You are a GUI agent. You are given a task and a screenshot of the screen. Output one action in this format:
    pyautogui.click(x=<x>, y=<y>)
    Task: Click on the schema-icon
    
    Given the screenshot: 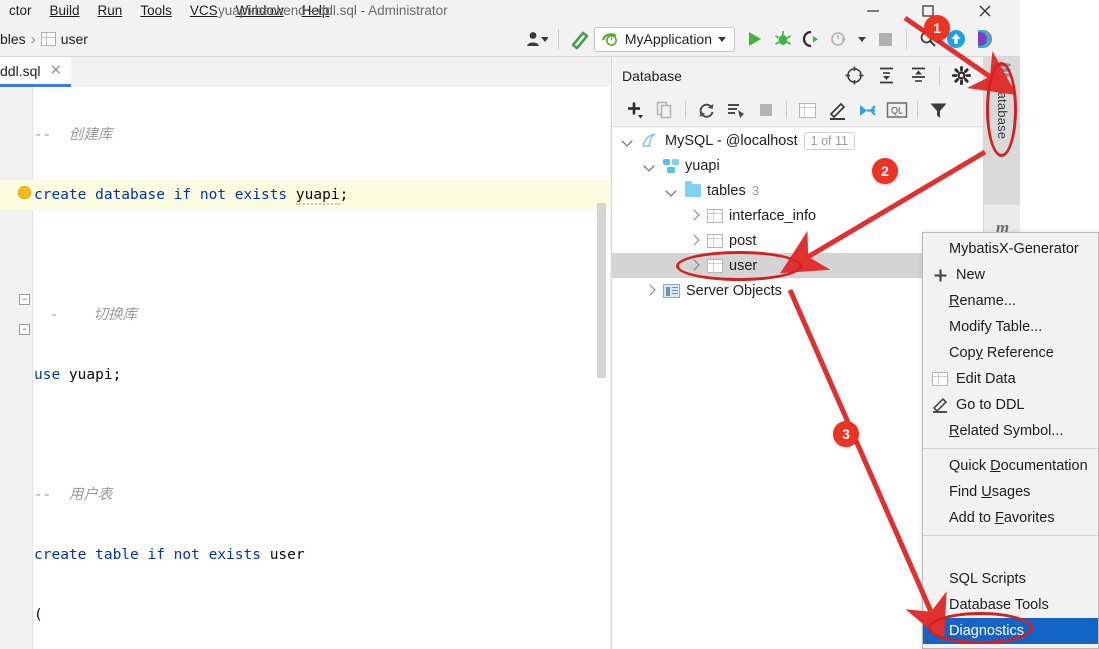 What is the action you would take?
    pyautogui.click(x=671, y=165)
    